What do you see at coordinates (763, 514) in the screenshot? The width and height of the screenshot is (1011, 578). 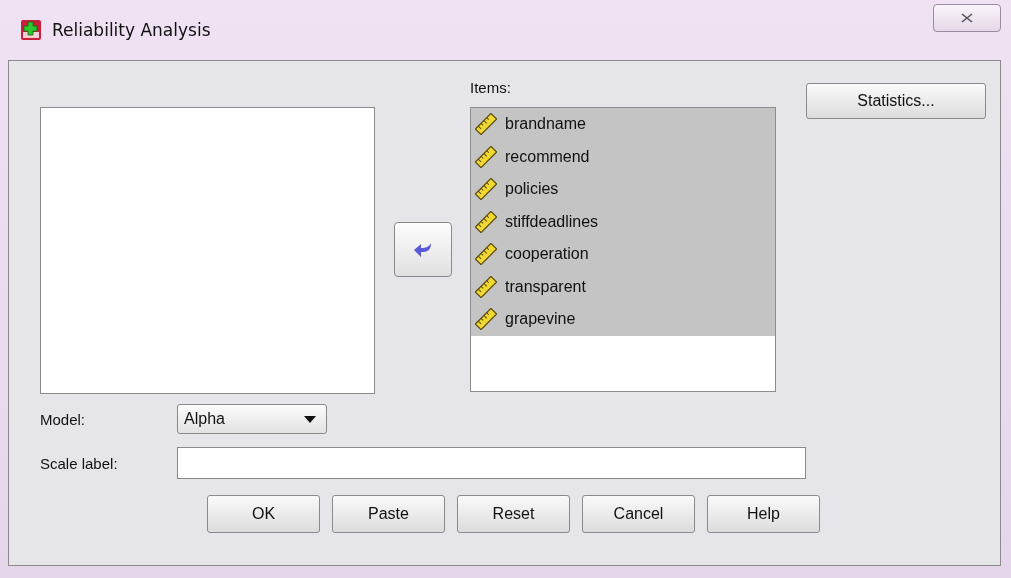 I see `dialog-button: Help` at bounding box center [763, 514].